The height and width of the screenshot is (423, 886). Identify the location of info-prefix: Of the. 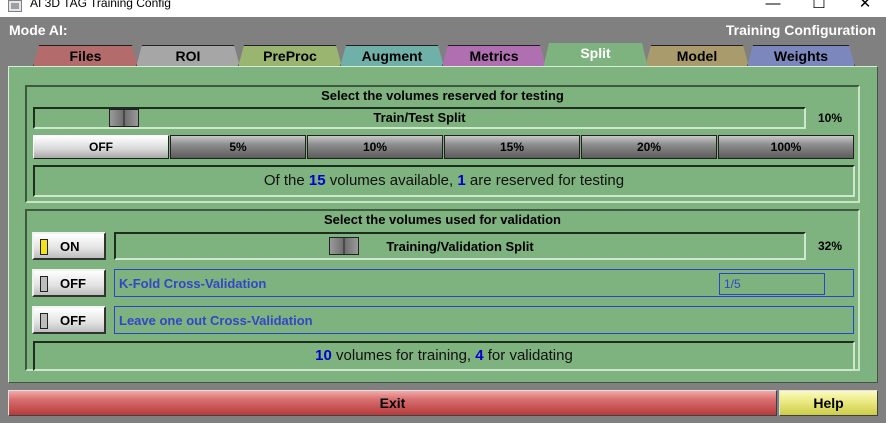
(284, 180).